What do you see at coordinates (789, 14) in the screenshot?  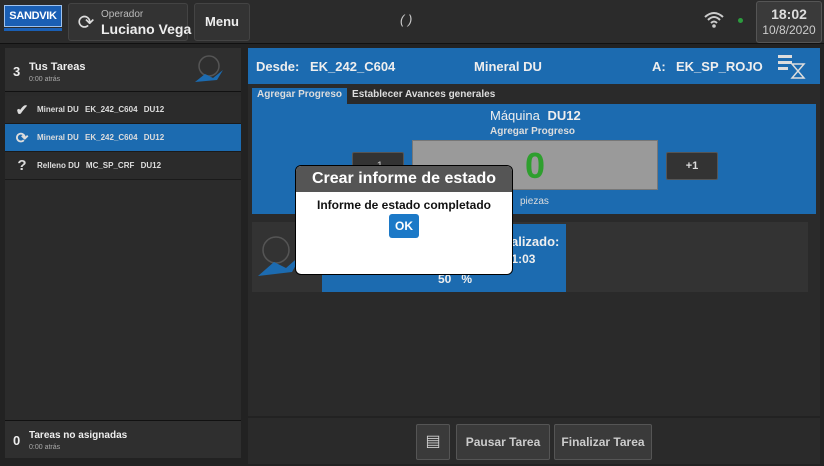 I see `clock-time: 18:02` at bounding box center [789, 14].